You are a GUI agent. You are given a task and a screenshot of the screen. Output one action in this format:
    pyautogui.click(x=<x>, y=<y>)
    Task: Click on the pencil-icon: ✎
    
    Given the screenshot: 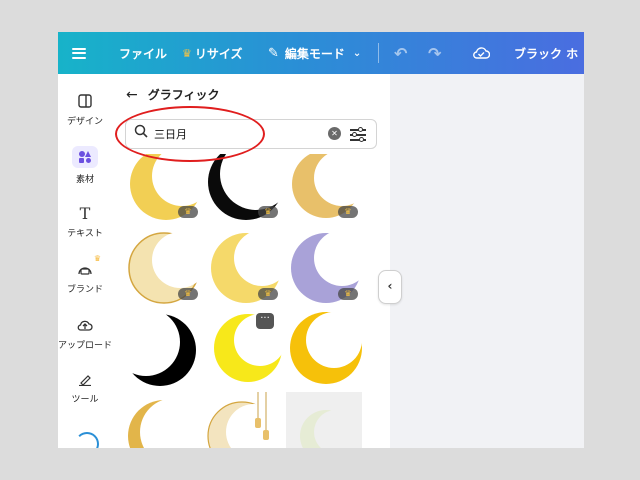 What is the action you would take?
    pyautogui.click(x=273, y=53)
    